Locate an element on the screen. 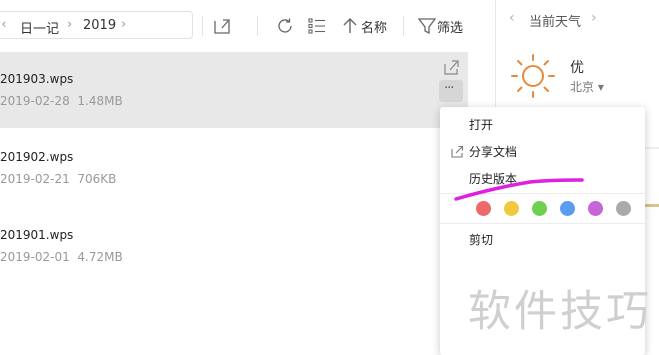 This screenshot has width=659, height=355. breadcrumb: ‹‹ 日一记 › 2019 › is located at coordinates (96, 25).